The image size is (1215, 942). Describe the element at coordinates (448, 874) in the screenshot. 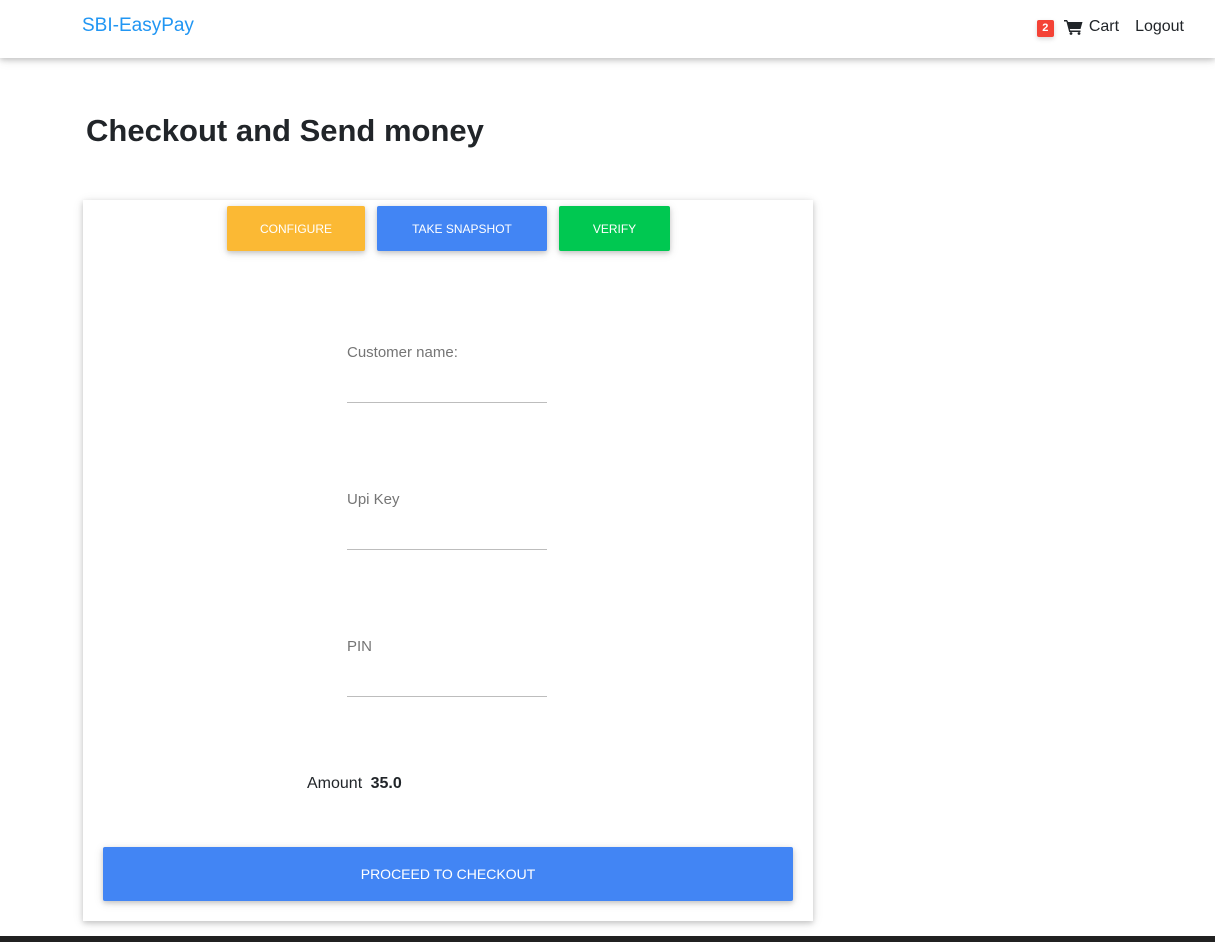

I see `proceed-to-checkout-button: PROCEED TO CHECKOUT` at that location.